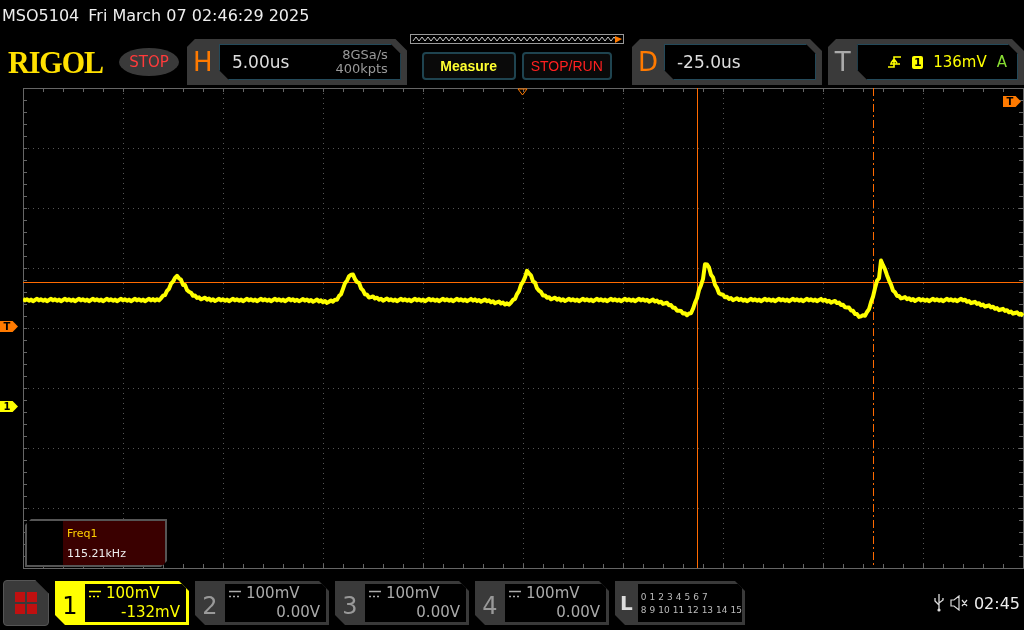 This screenshot has width=1024, height=630. Describe the element at coordinates (70, 606) in the screenshot. I see `channel-number: 1` at that location.